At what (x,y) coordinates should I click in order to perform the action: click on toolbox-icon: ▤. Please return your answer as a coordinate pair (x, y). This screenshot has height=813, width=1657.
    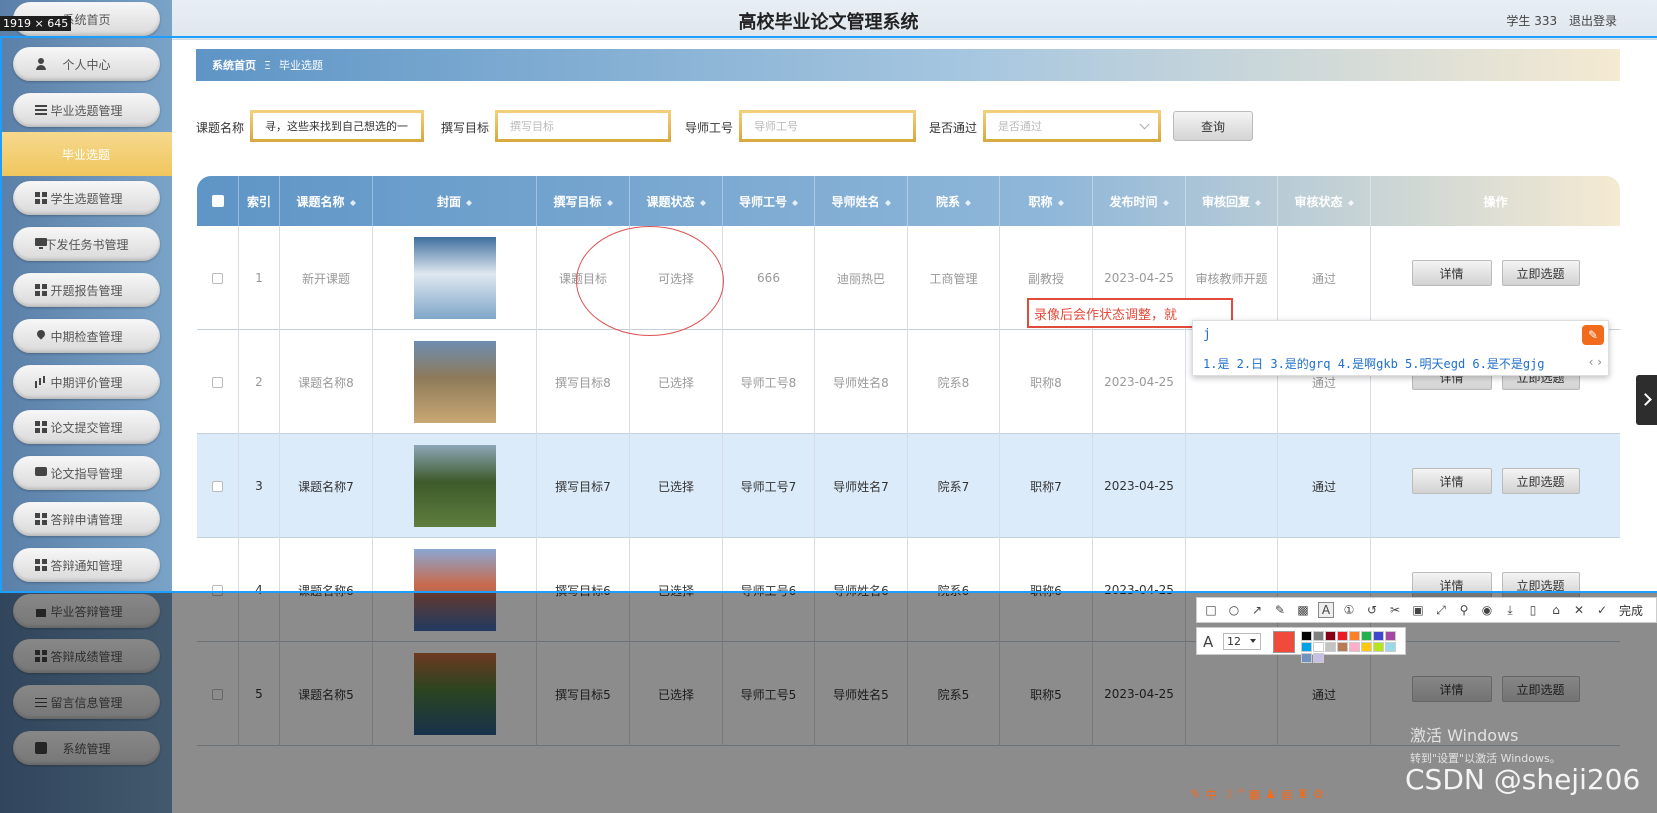
    Looking at the image, I should click on (1286, 794).